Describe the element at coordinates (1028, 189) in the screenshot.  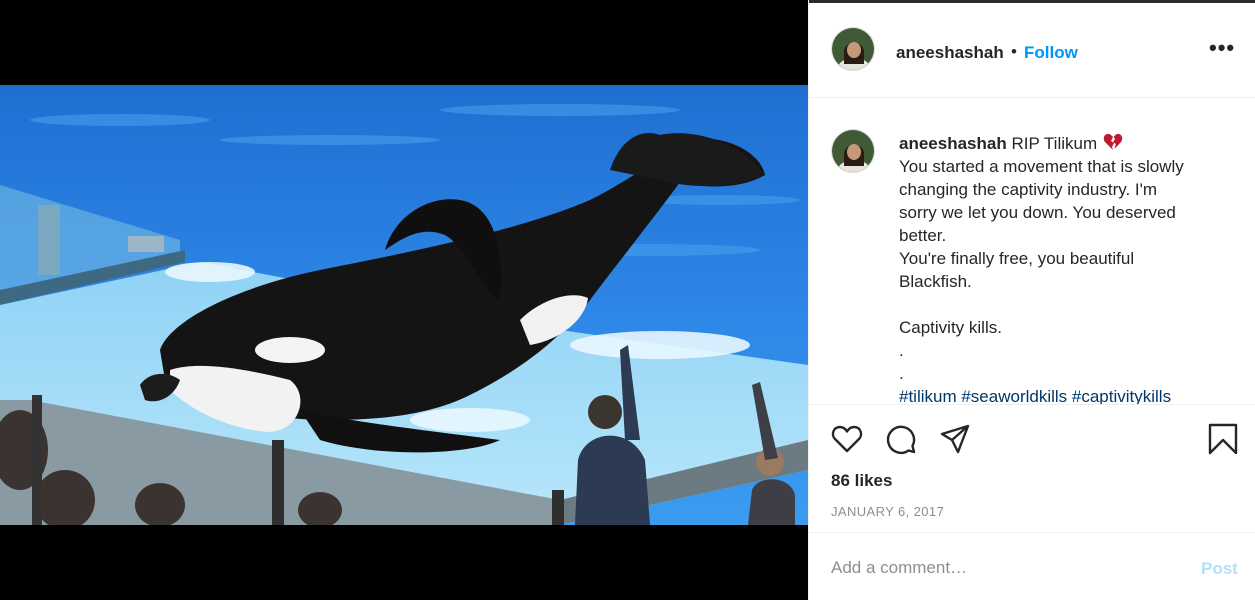
I see `caption-line: changing the captivity industry. I'm` at that location.